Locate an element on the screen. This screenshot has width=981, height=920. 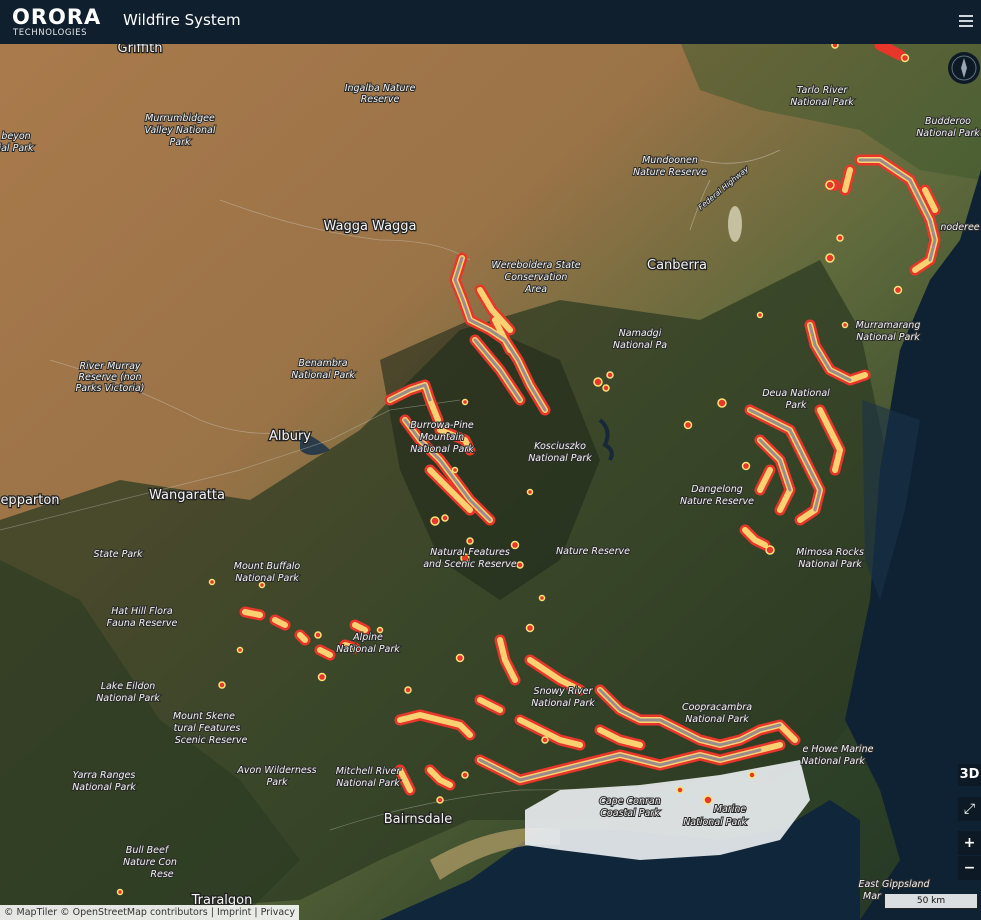
label-ingalba-1: Ingalba Nature is located at coordinates (380, 88).